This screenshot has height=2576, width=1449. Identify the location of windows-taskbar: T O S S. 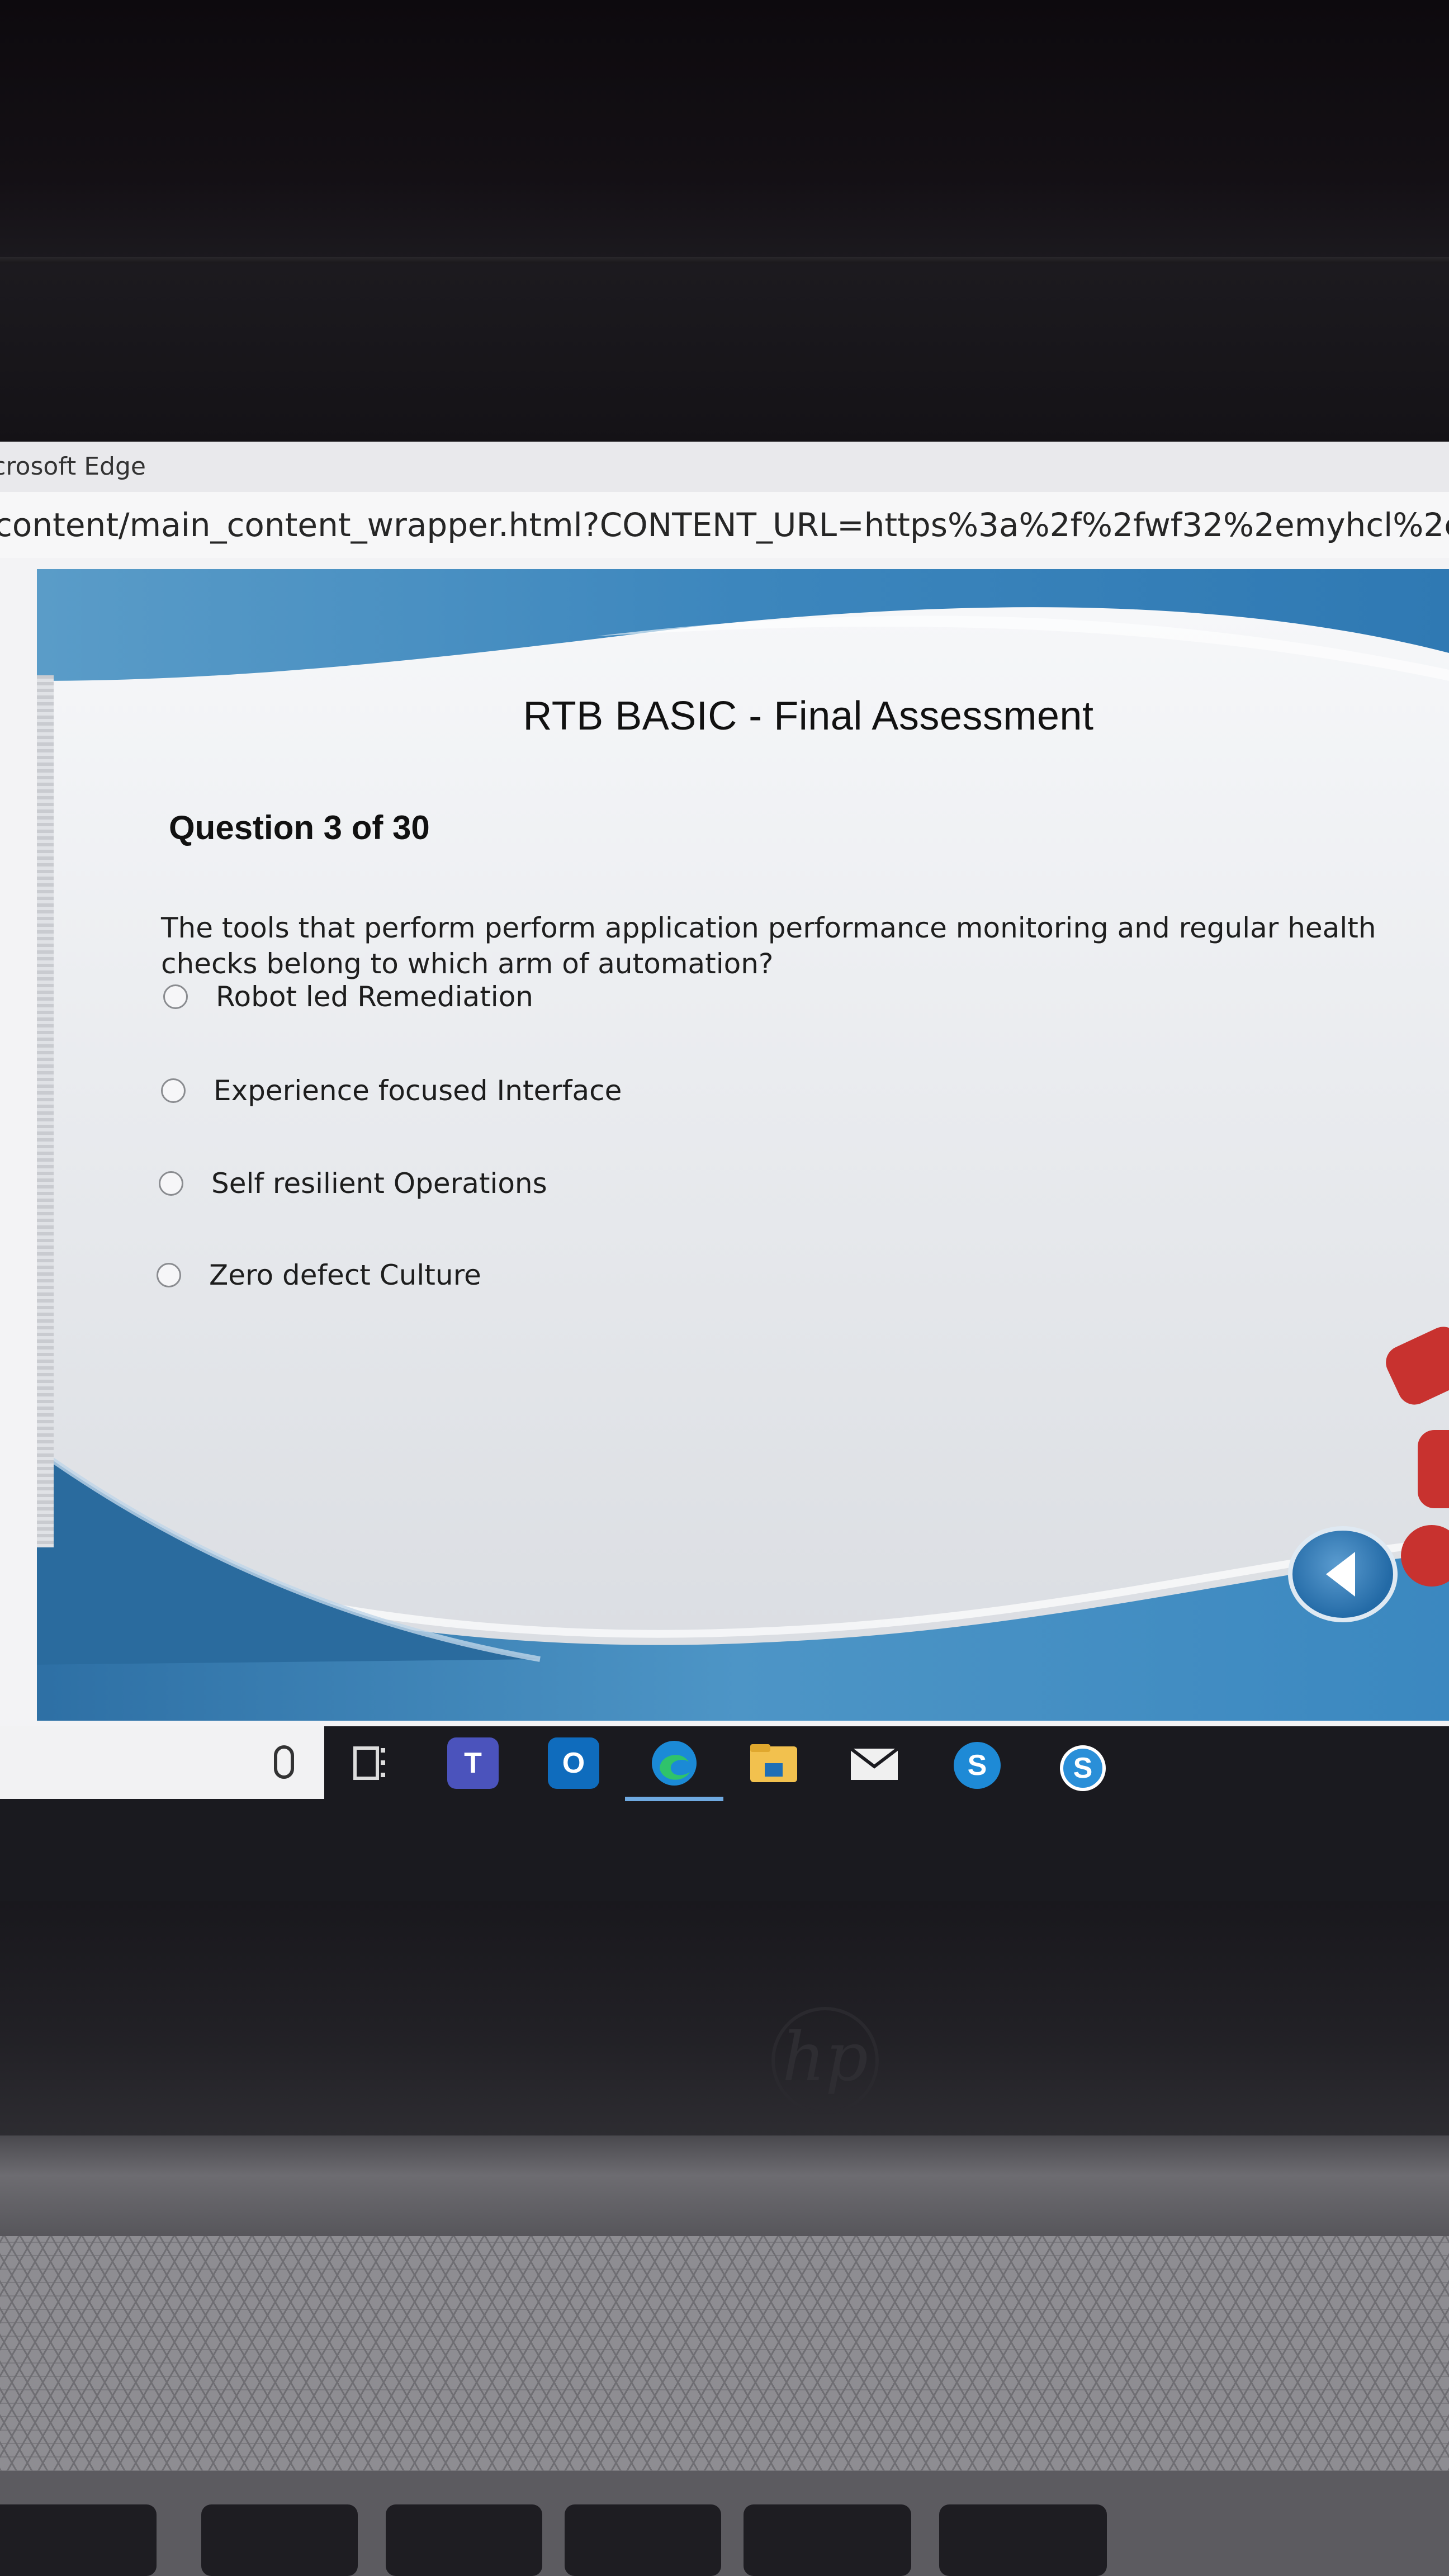
(724, 1819).